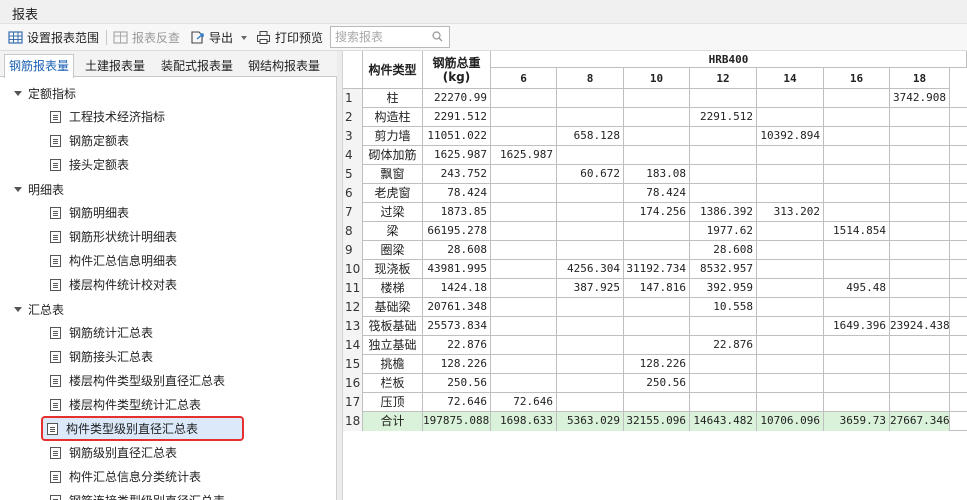 This screenshot has height=500, width=967. What do you see at coordinates (393, 136) in the screenshot?
I see `cell-component-type: 剪力墙` at bounding box center [393, 136].